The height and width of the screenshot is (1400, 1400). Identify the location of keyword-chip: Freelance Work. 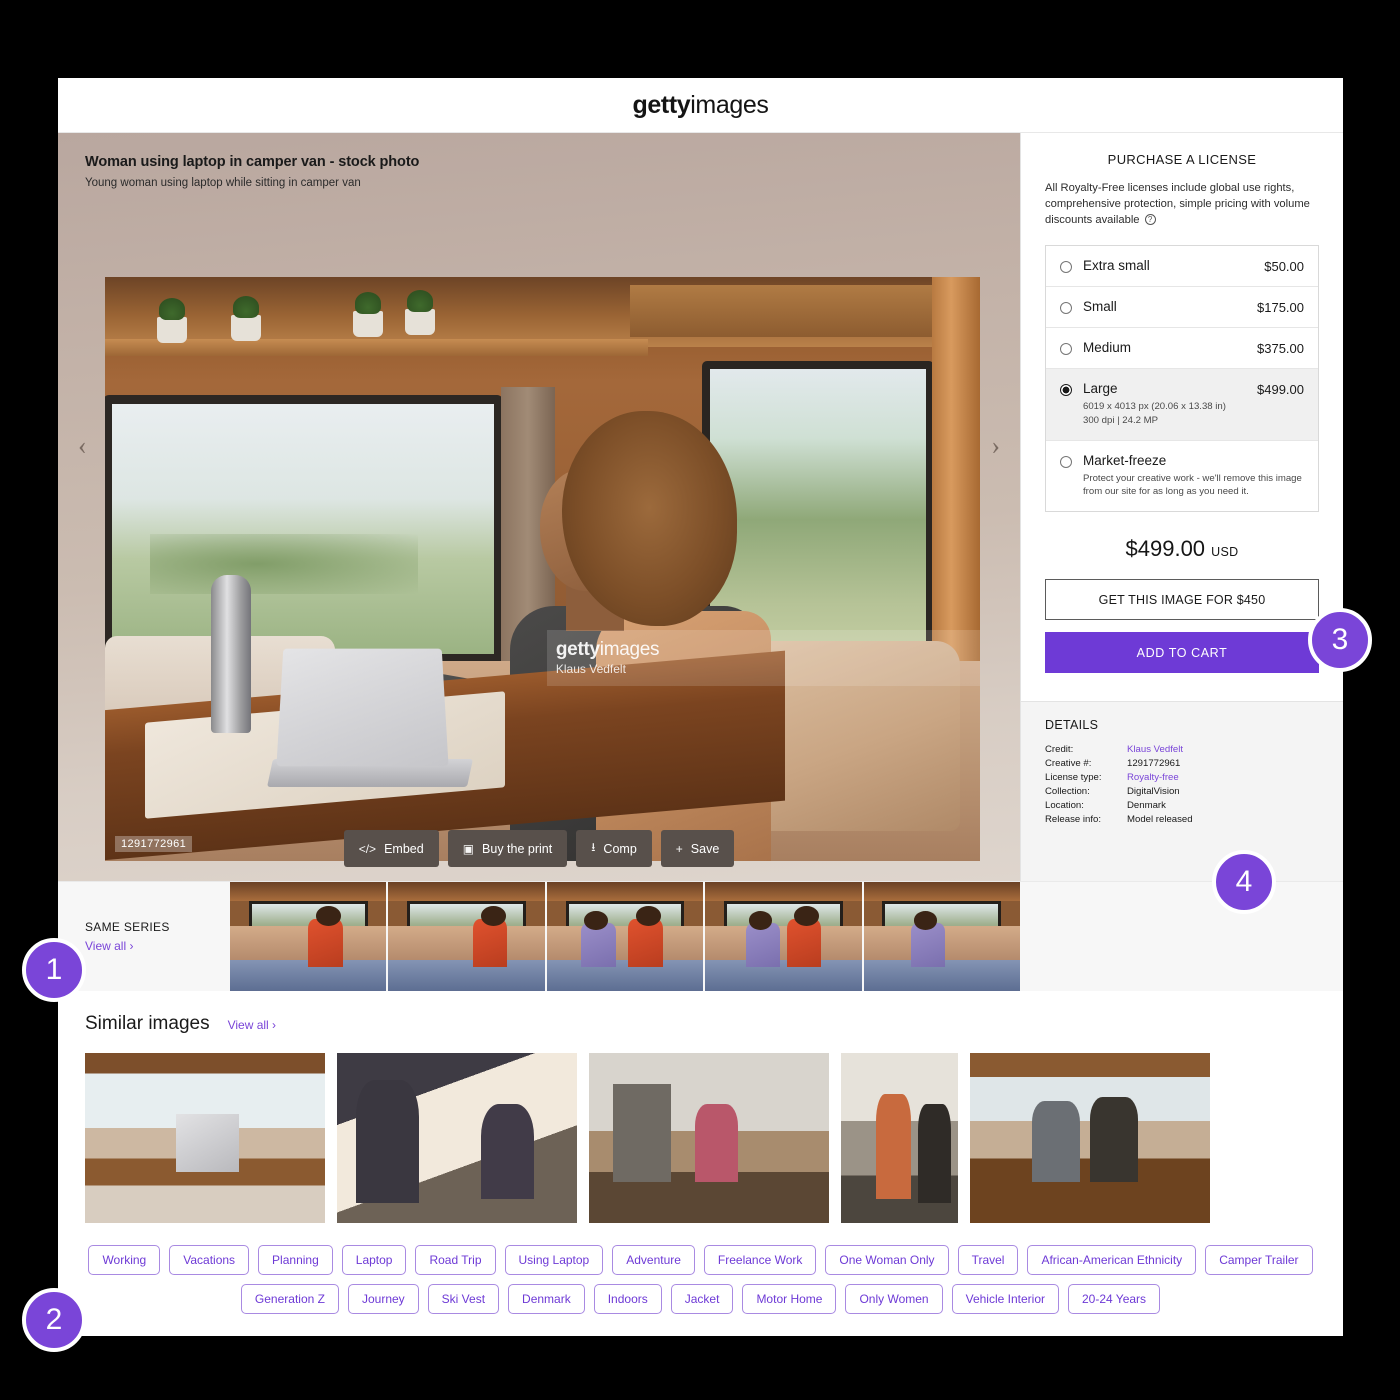
(760, 1260).